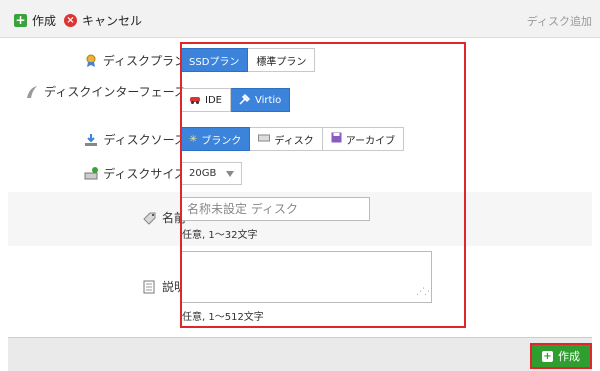  What do you see at coordinates (112, 21) in the screenshot?
I see `toolbar-cancel-label: キャンセル` at bounding box center [112, 21].